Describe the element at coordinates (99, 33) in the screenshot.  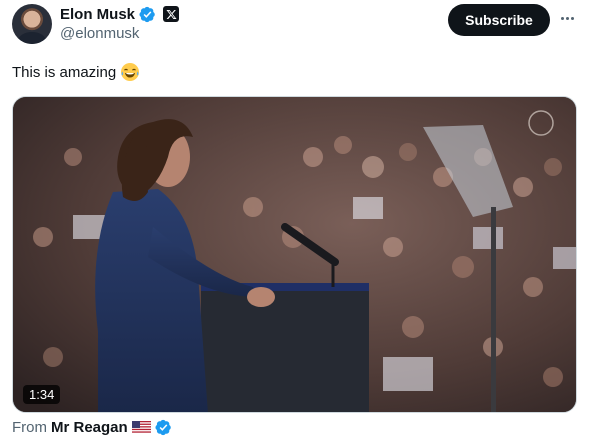
I see `author-handle: @elonmusk` at that location.